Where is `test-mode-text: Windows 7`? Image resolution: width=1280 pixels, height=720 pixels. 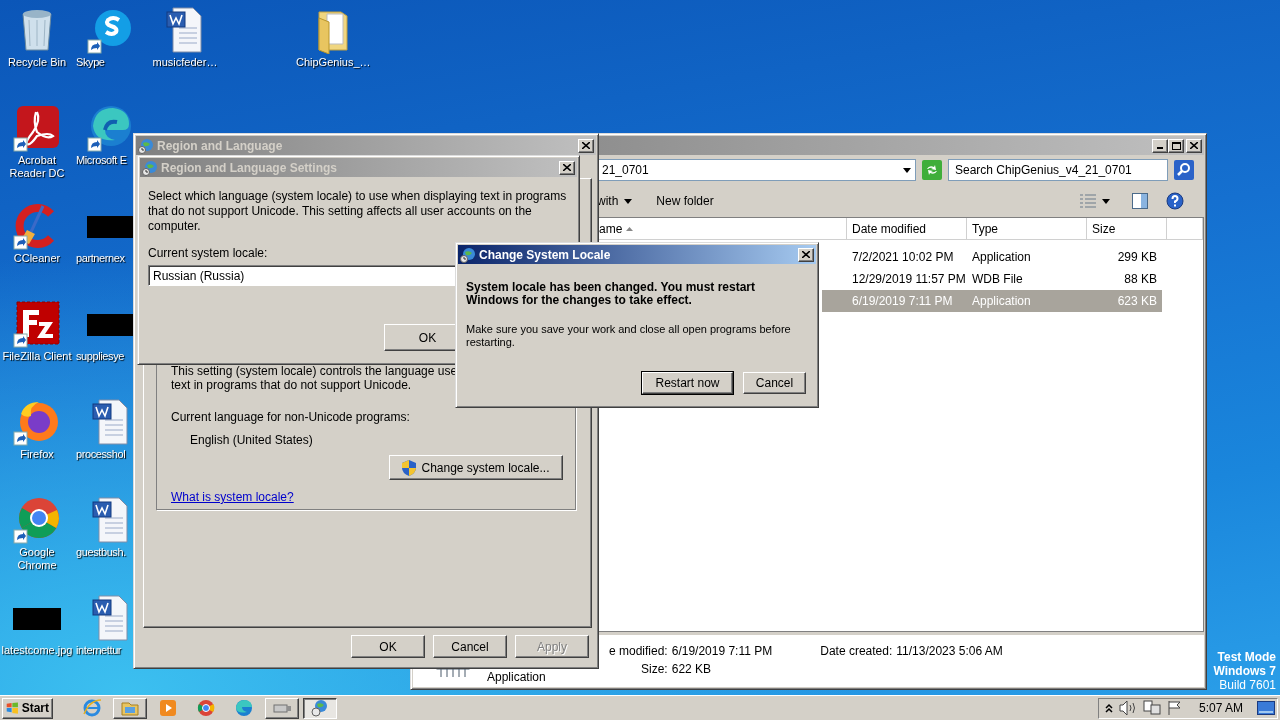
test-mode-text: Windows 7 is located at coordinates (1244, 671).